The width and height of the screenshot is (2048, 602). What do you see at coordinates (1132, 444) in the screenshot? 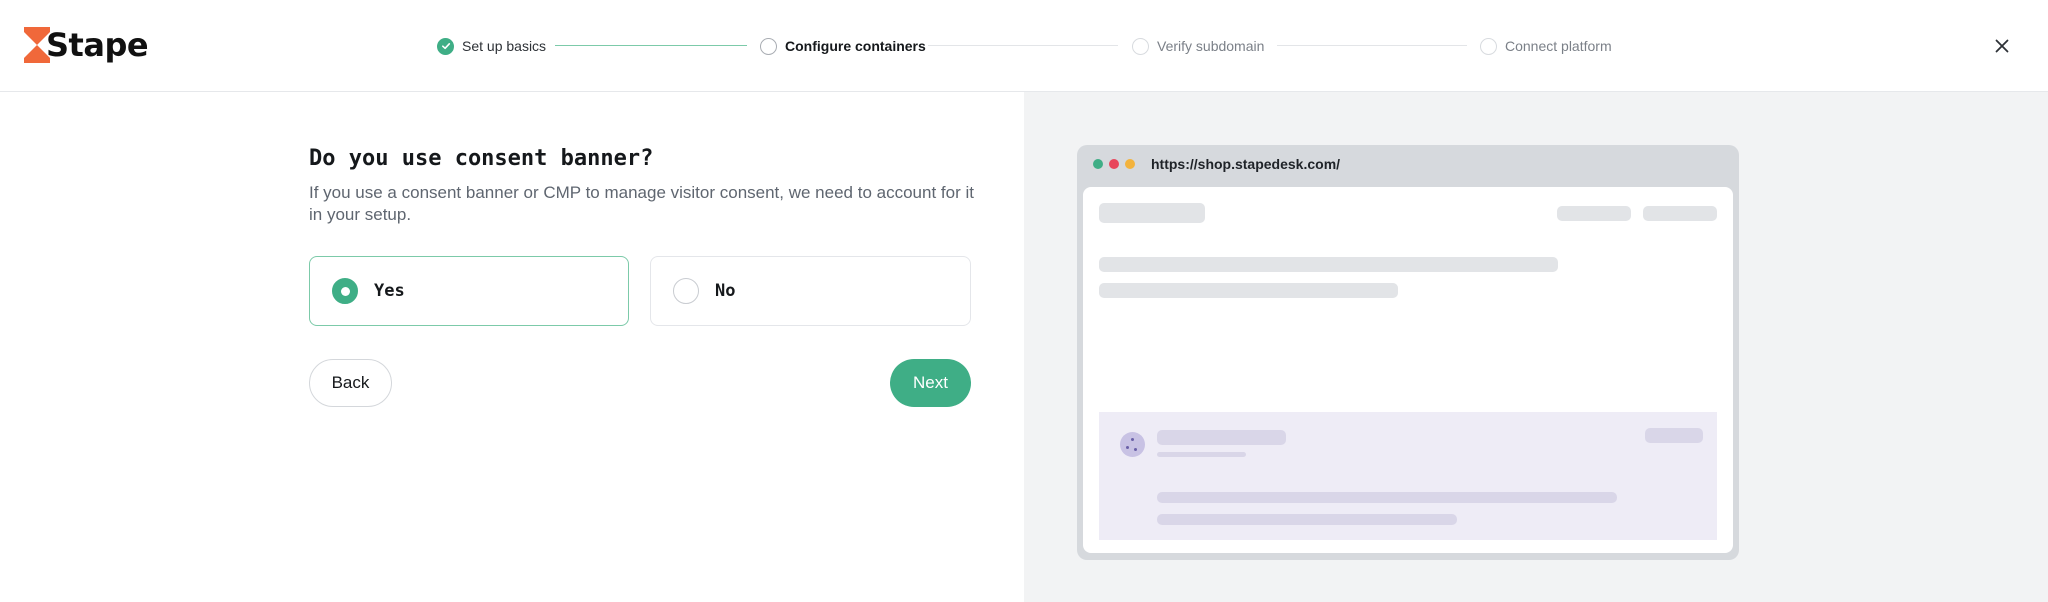
I see `cookie-icon` at bounding box center [1132, 444].